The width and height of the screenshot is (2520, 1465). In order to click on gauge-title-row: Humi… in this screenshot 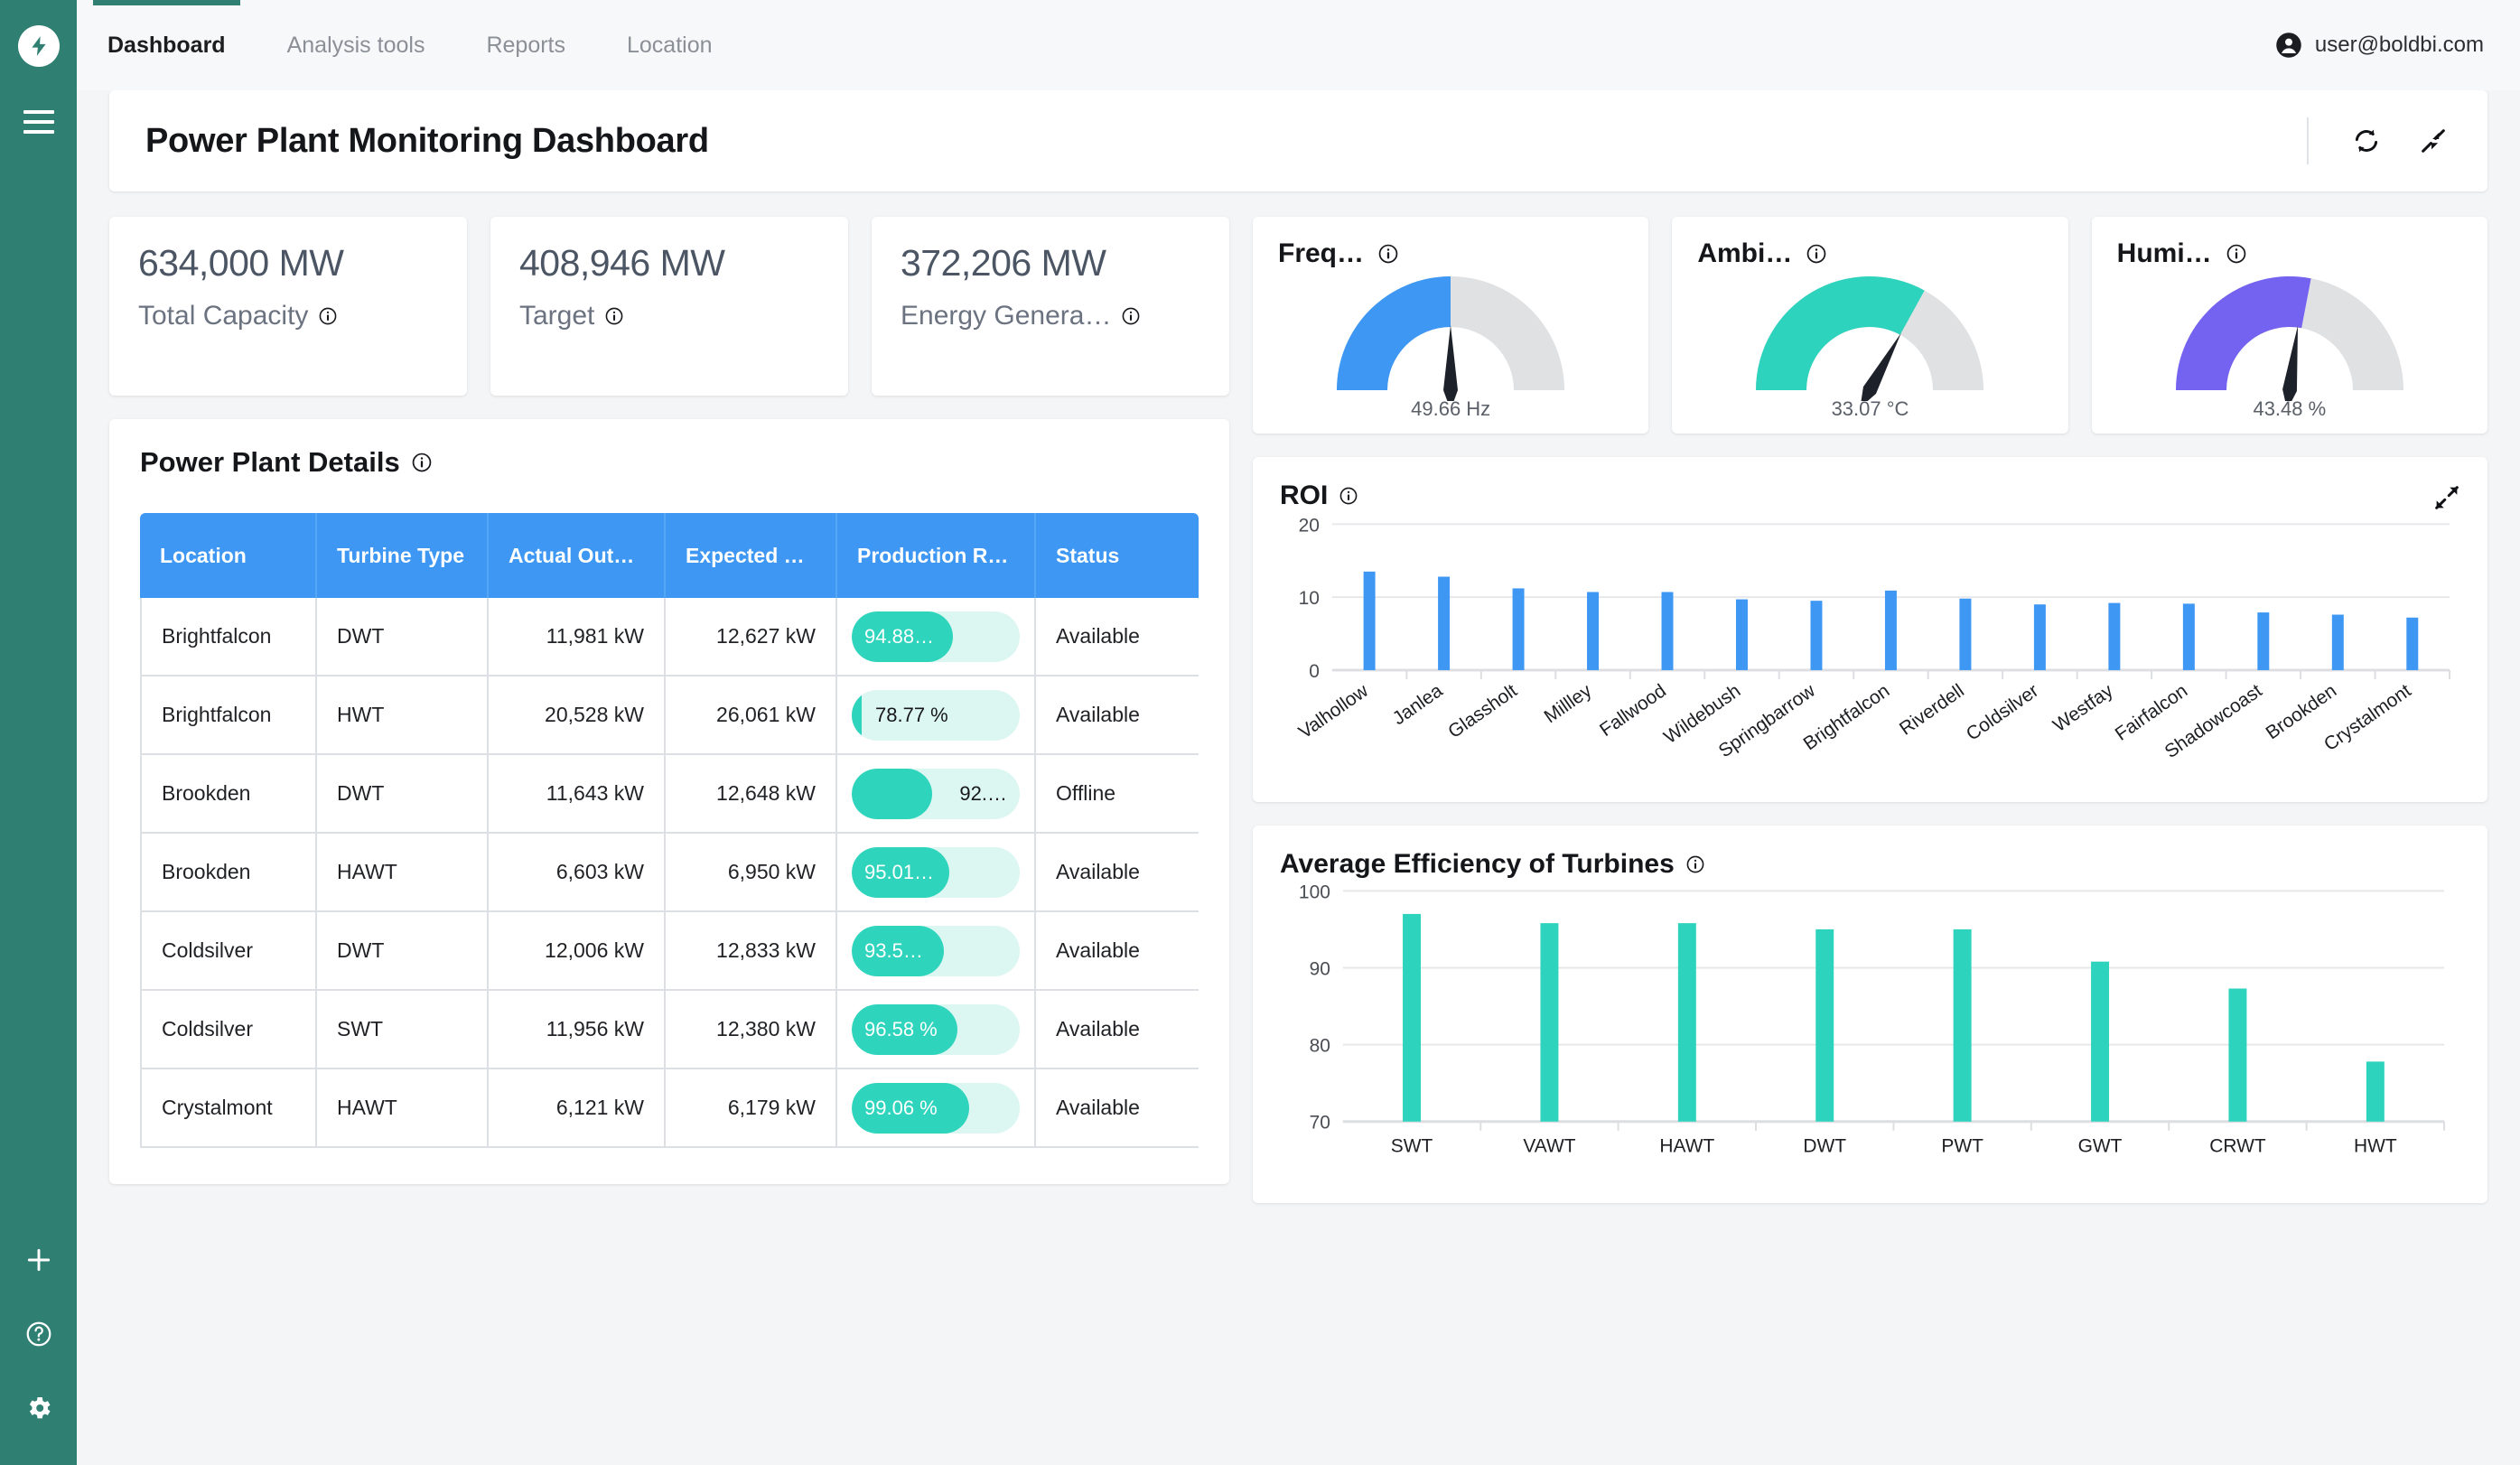, I will do `click(2289, 253)`.